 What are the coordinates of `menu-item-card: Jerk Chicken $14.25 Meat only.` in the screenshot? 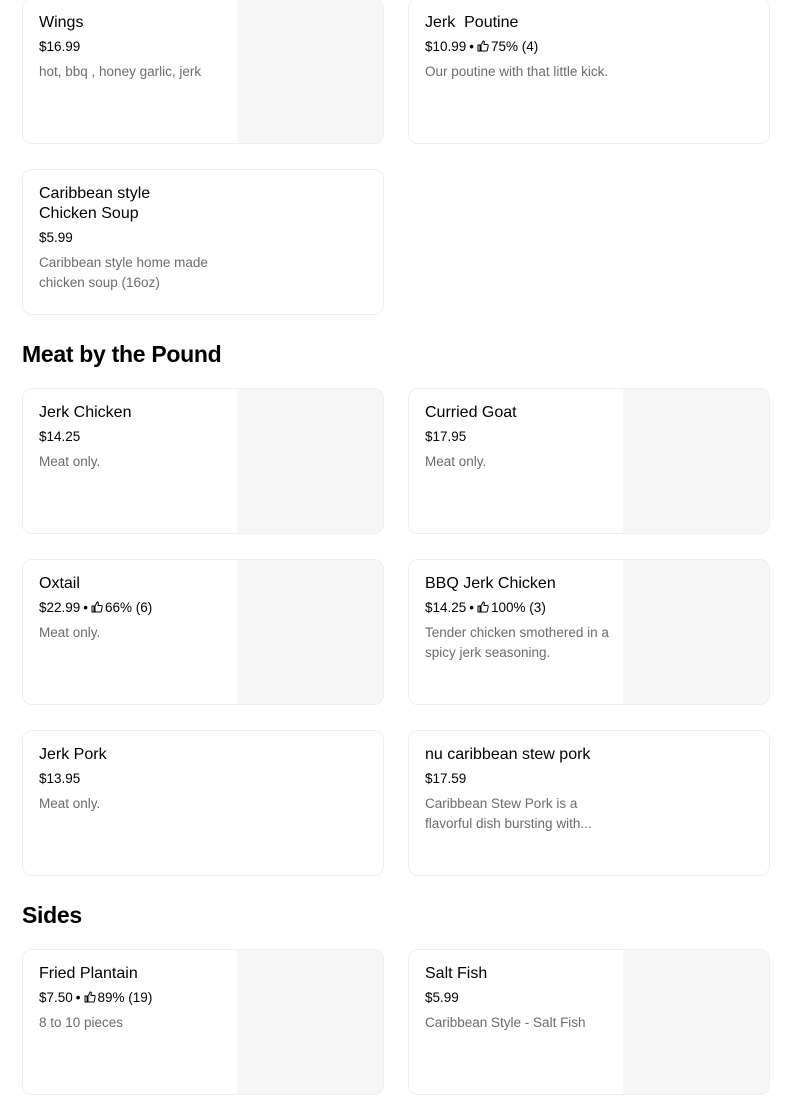 It's located at (203, 461).